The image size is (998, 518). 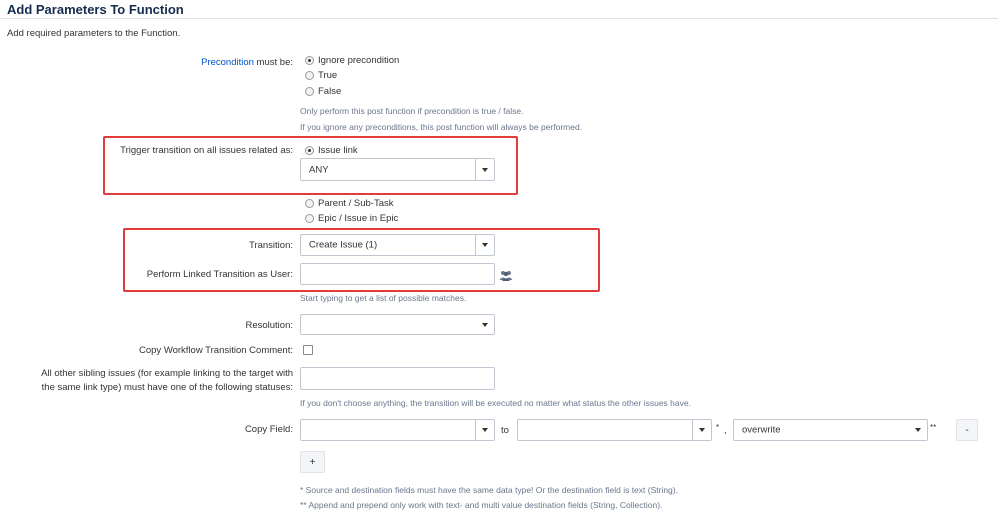 What do you see at coordinates (271, 245) in the screenshot?
I see `transition-label: Transition:` at bounding box center [271, 245].